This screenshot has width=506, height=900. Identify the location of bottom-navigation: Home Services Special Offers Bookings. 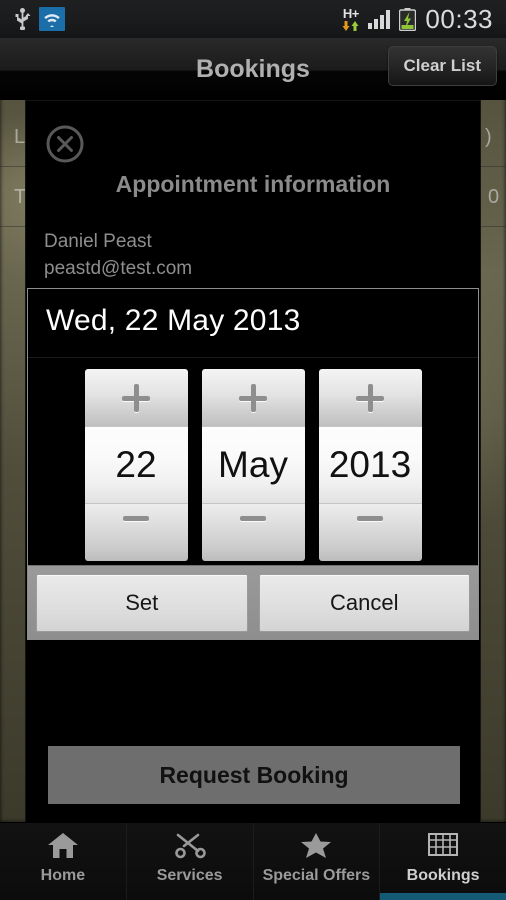
(253, 861).